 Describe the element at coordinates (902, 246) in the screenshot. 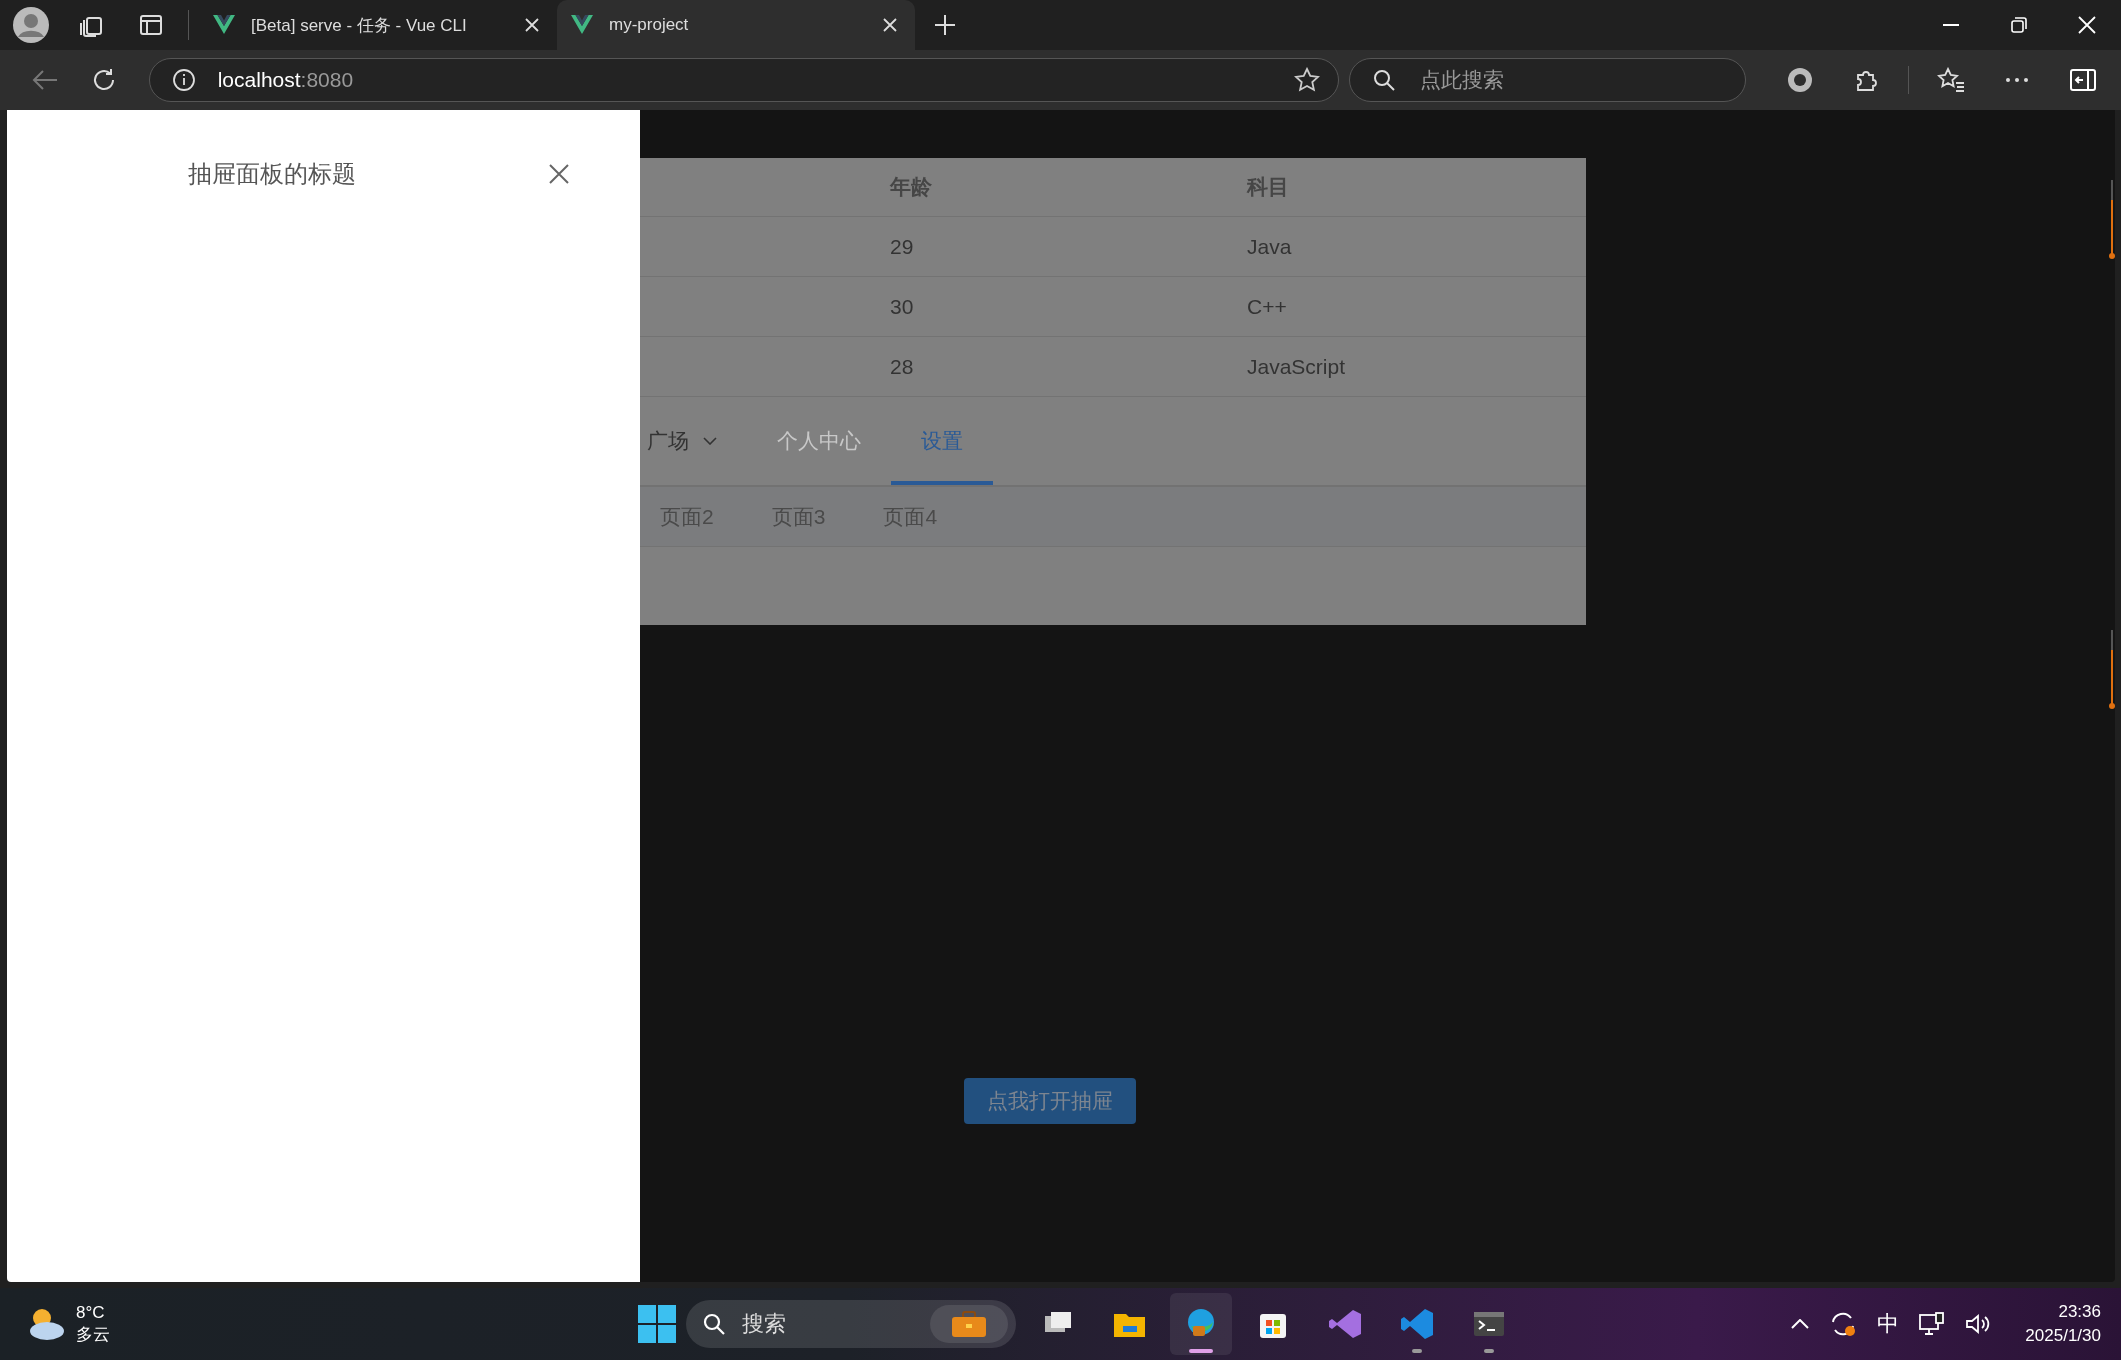

I see `table-cell-text: 29` at that location.